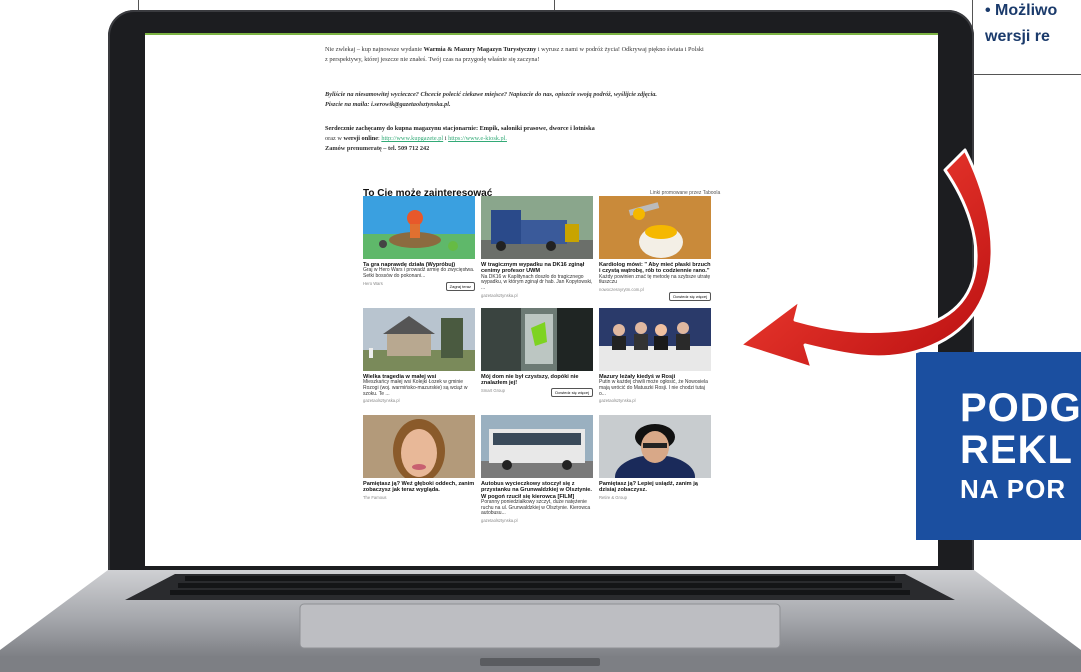 The width and height of the screenshot is (1081, 672). Describe the element at coordinates (655, 227) in the screenshot. I see `card-image-egg` at that location.